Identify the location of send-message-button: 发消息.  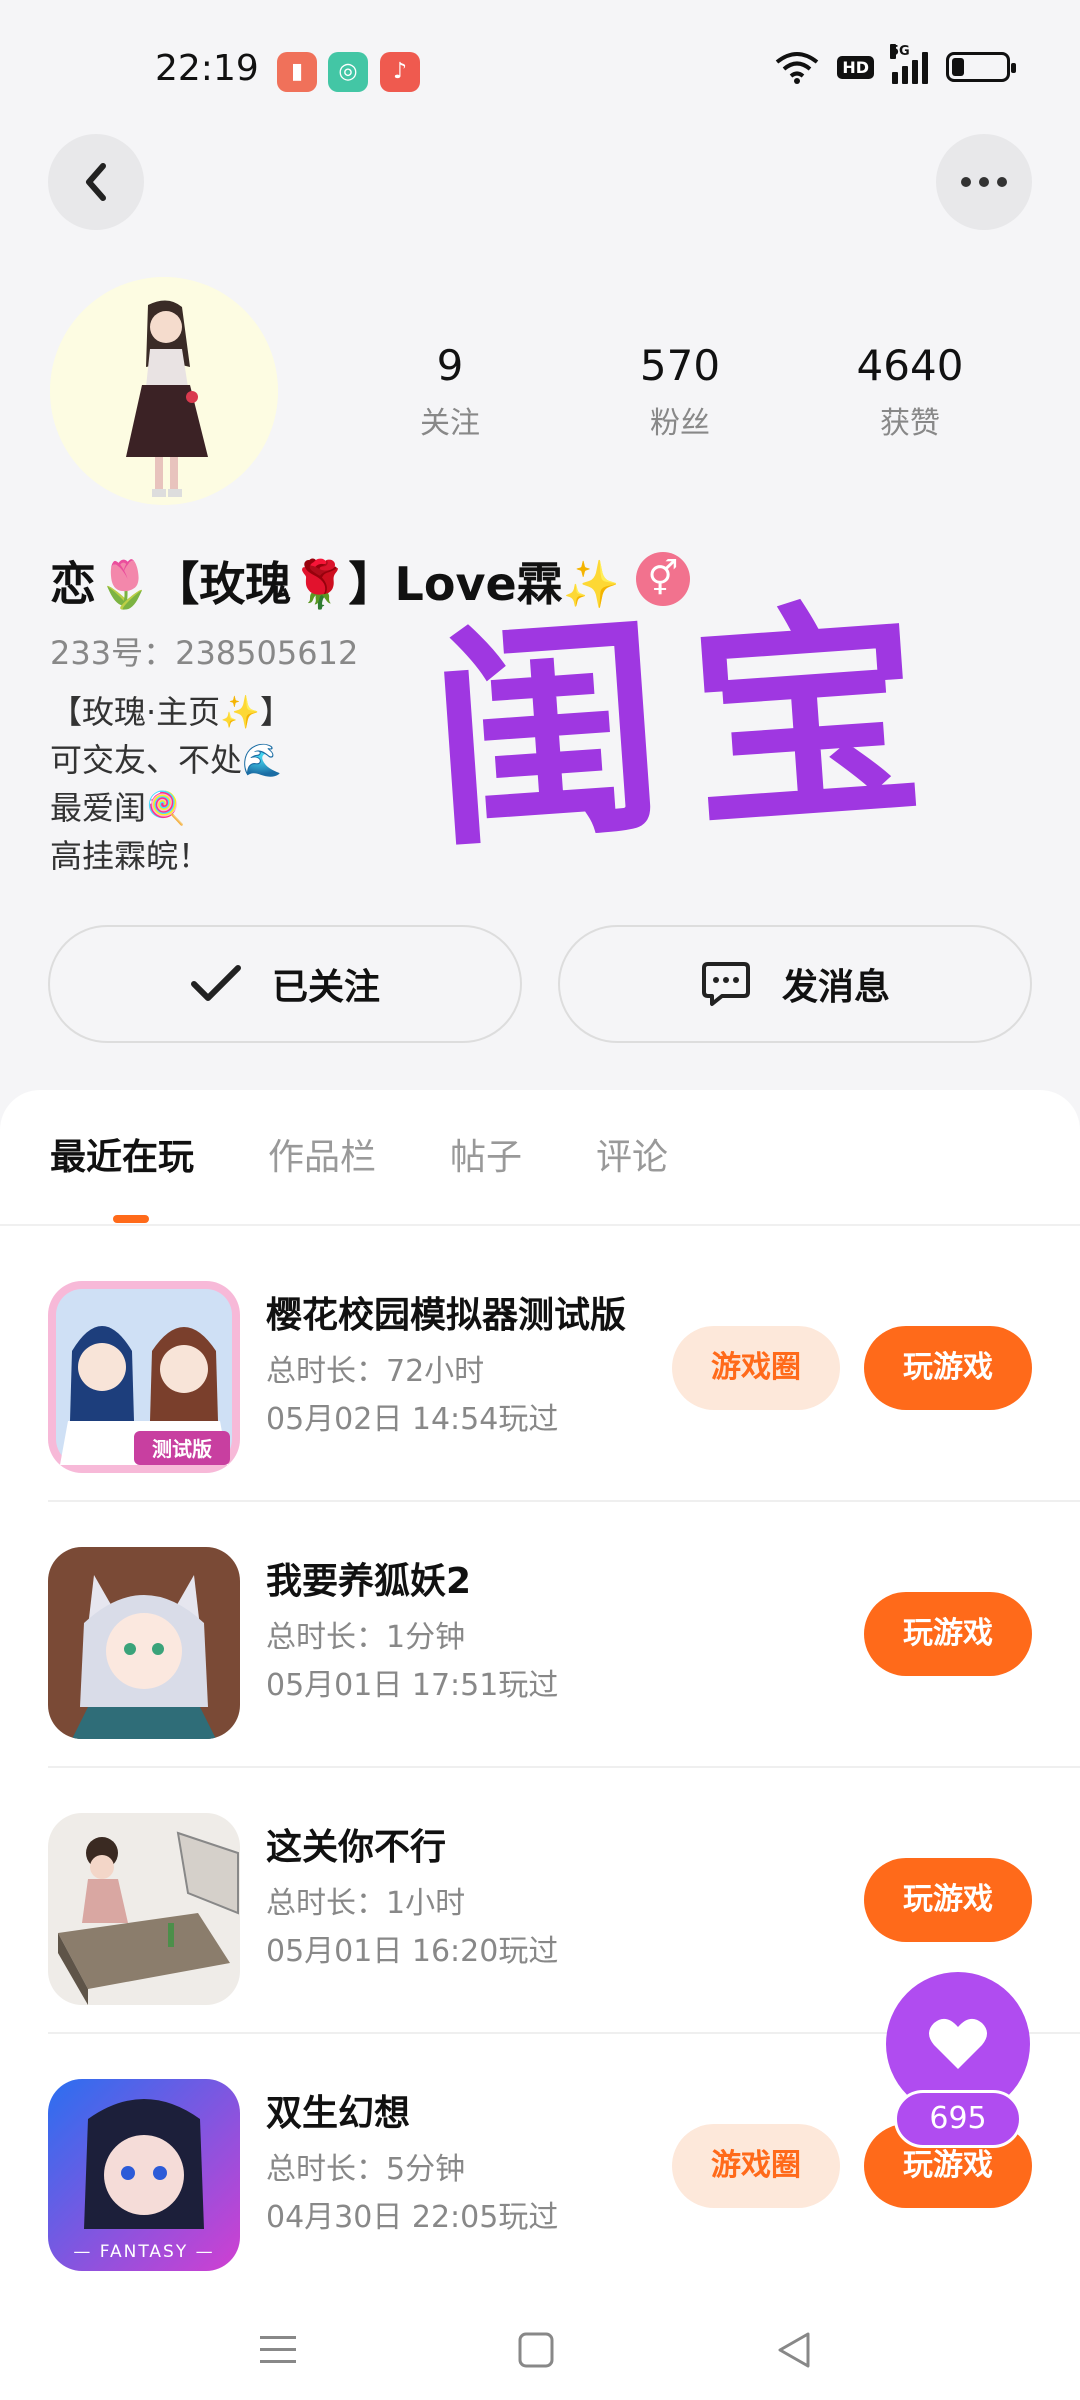
(795, 984).